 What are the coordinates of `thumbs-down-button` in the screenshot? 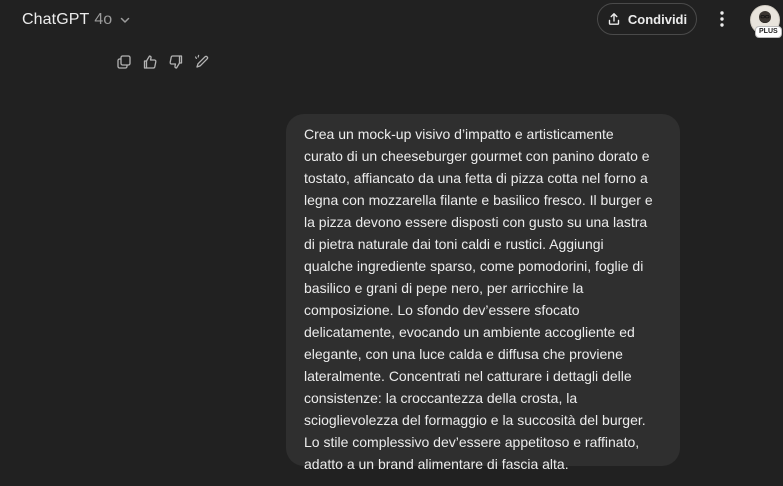 It's located at (176, 62).